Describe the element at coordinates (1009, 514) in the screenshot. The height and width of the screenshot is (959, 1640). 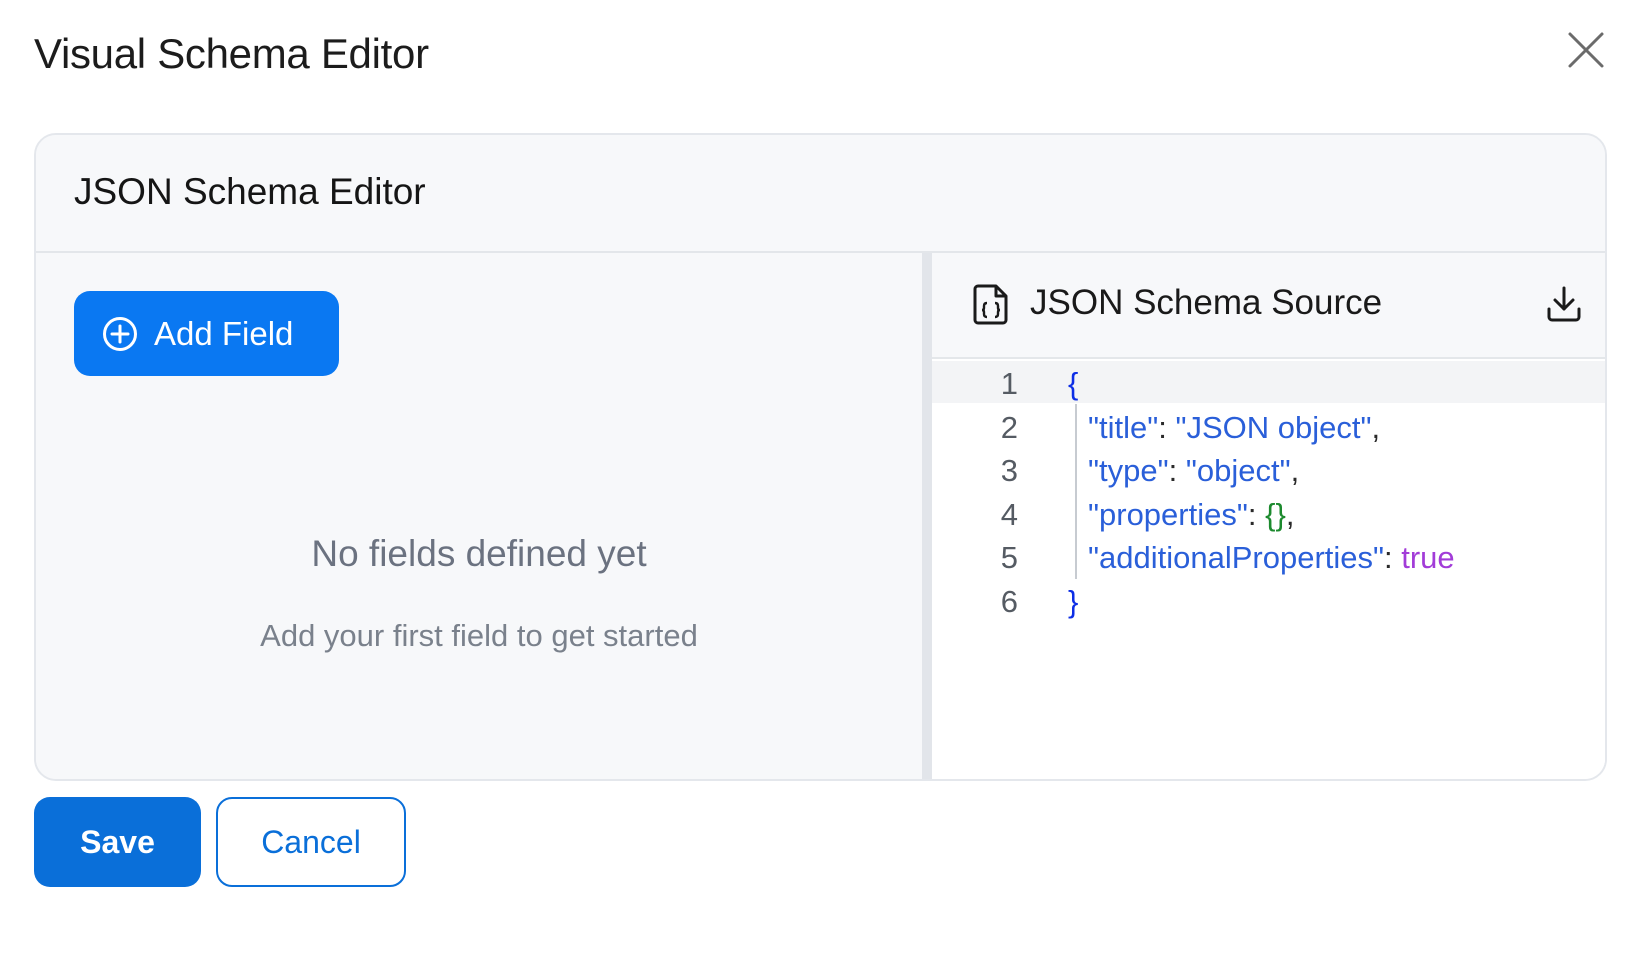
I see `line-number: 4` at that location.